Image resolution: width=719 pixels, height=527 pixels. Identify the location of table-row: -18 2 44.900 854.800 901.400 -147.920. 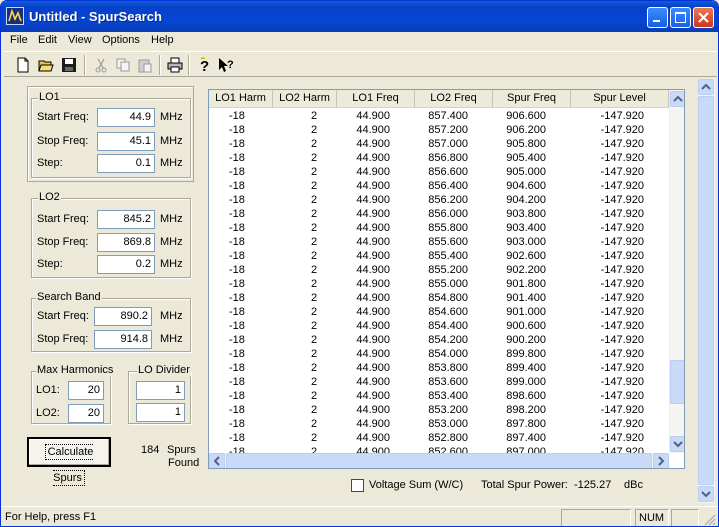
(439, 298).